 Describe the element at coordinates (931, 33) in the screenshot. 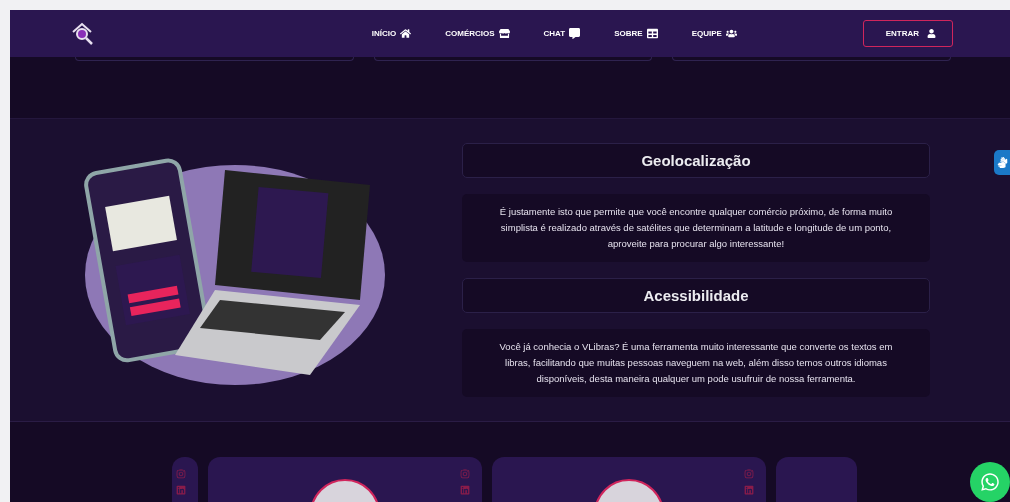

I see `user-icon` at that location.